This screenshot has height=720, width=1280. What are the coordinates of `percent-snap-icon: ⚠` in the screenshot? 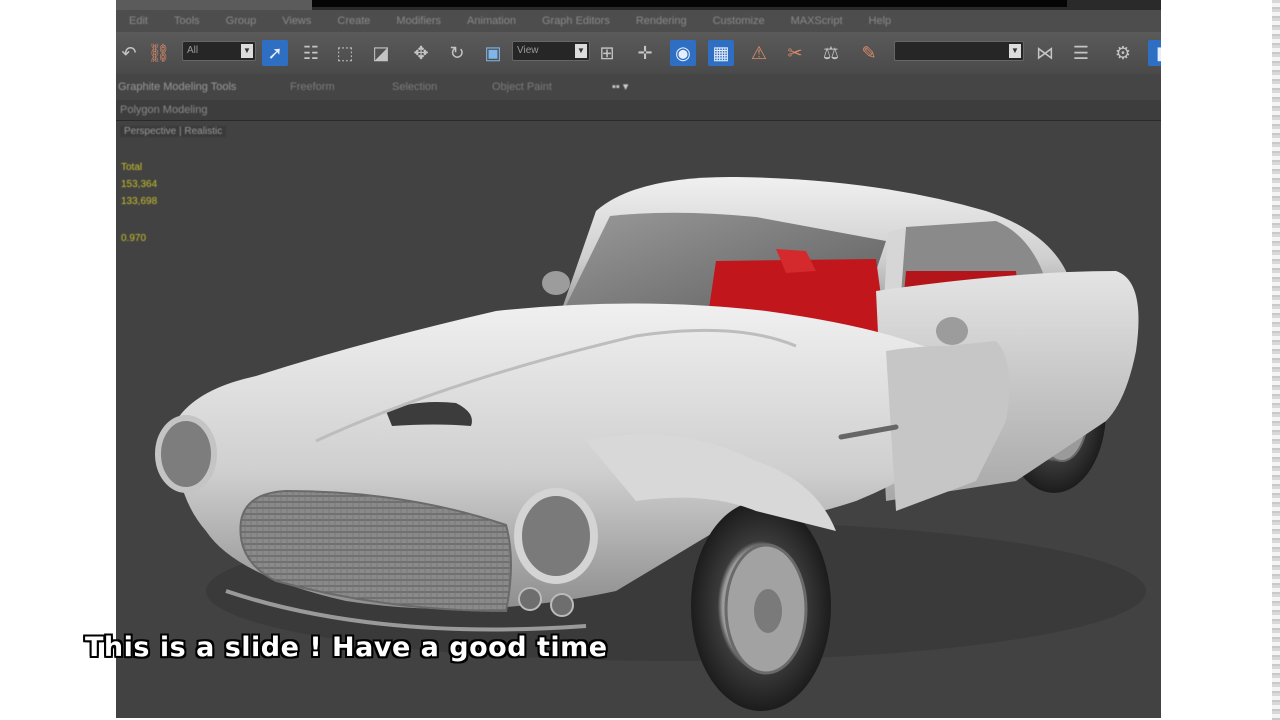 It's located at (759, 53).